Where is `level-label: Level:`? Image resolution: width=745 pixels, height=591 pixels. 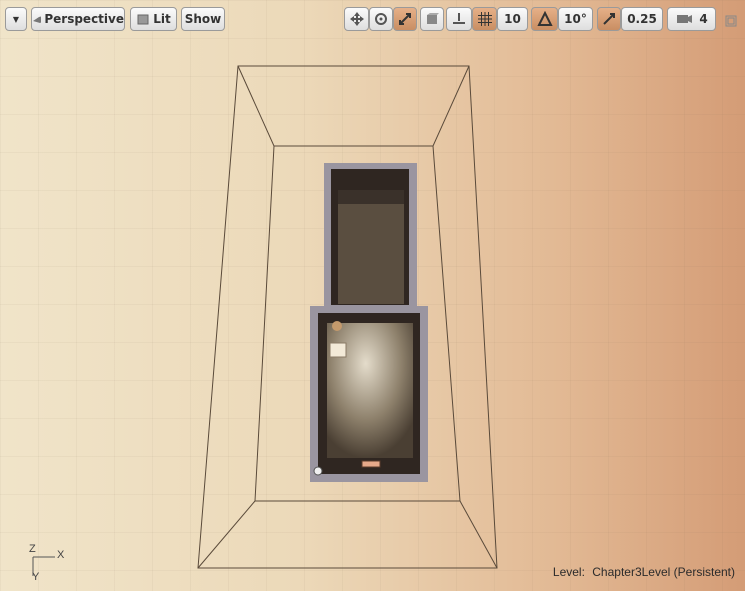 level-label: Level: is located at coordinates (568, 572).